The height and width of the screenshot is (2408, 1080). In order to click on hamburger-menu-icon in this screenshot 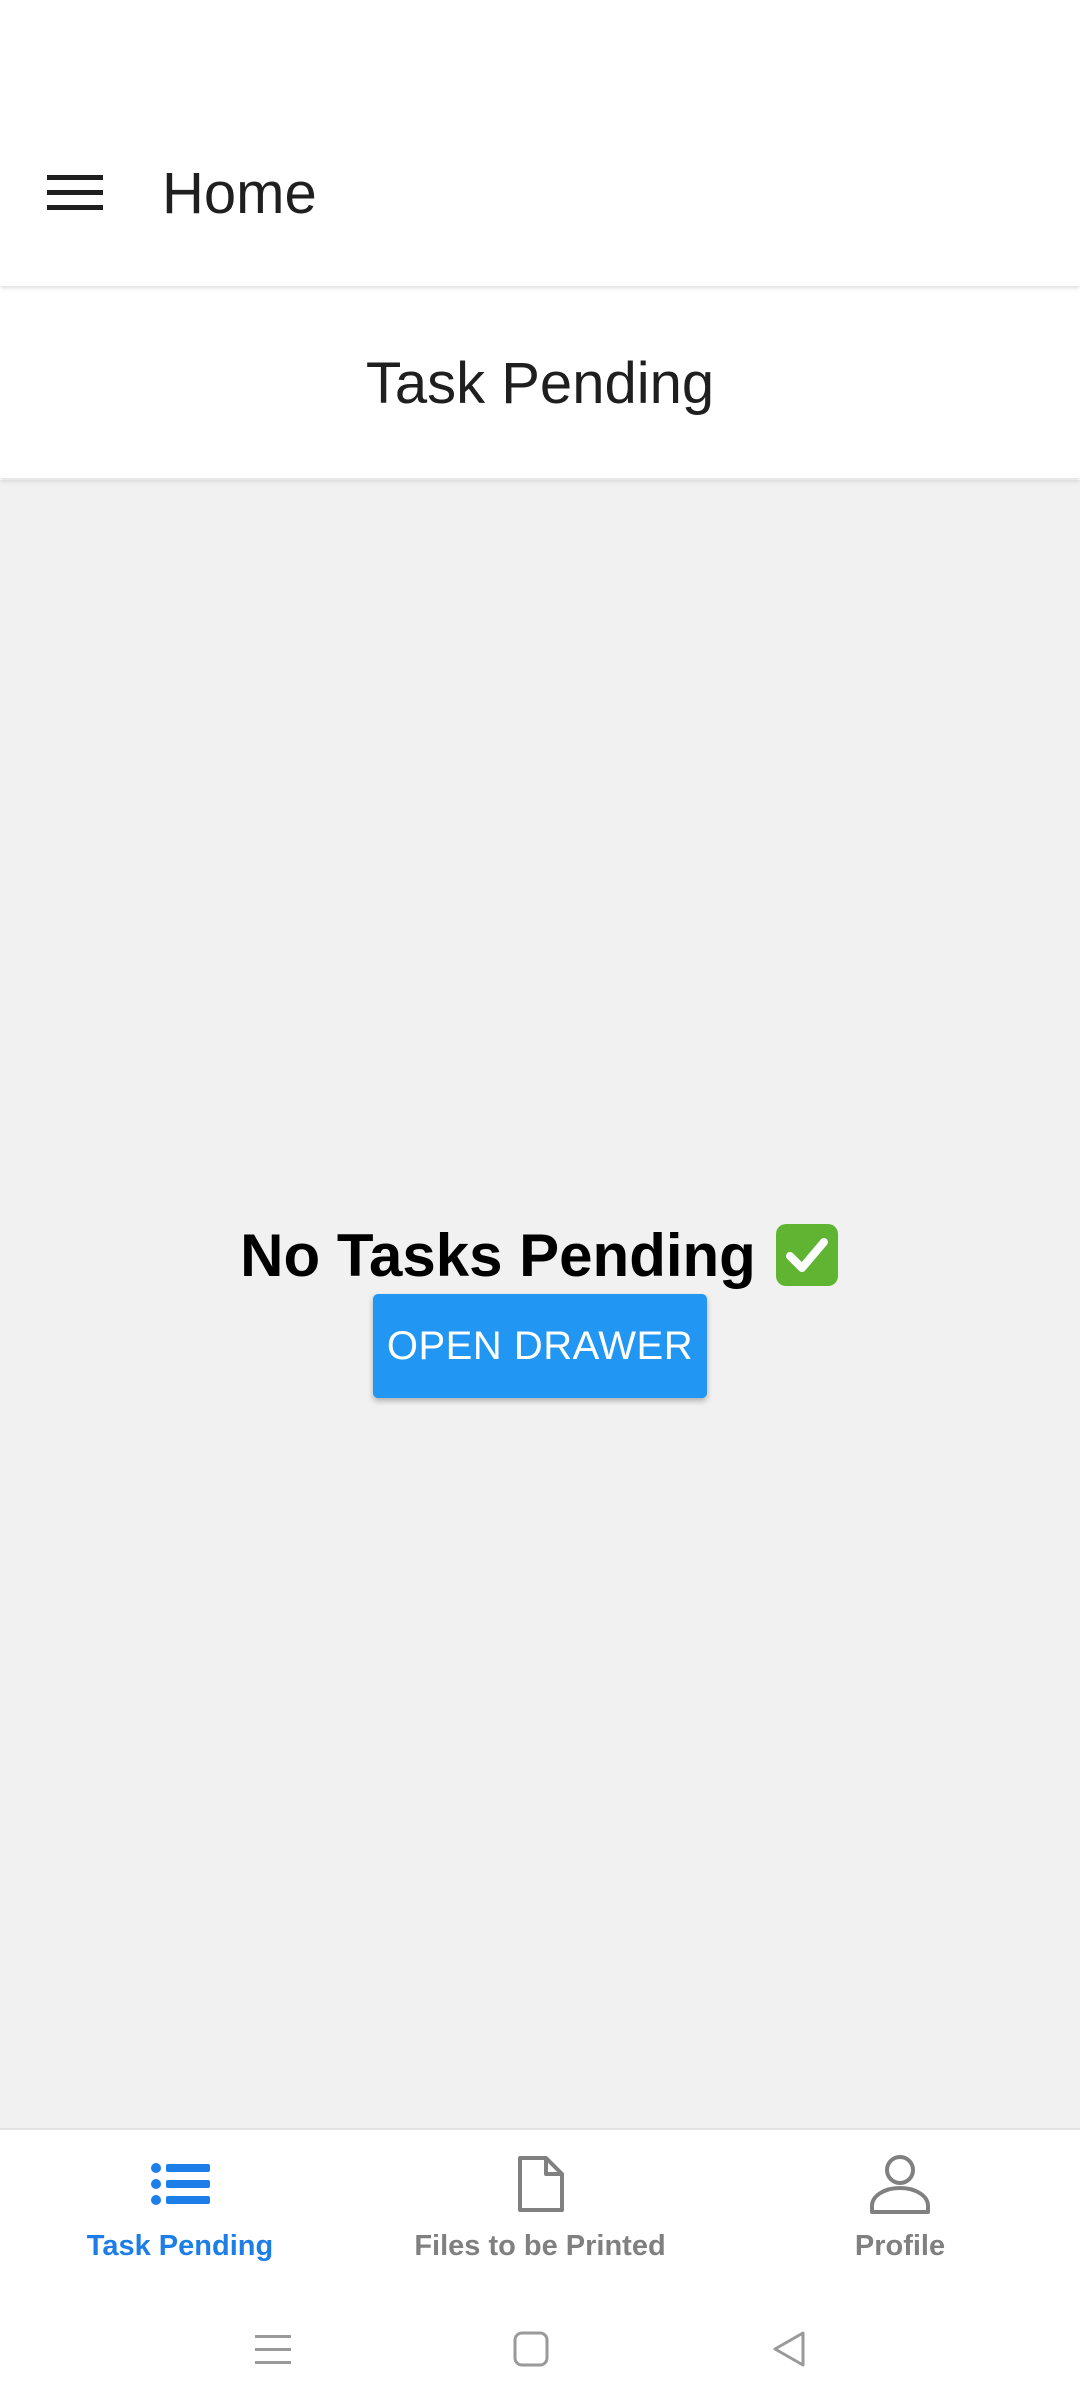, I will do `click(75, 192)`.